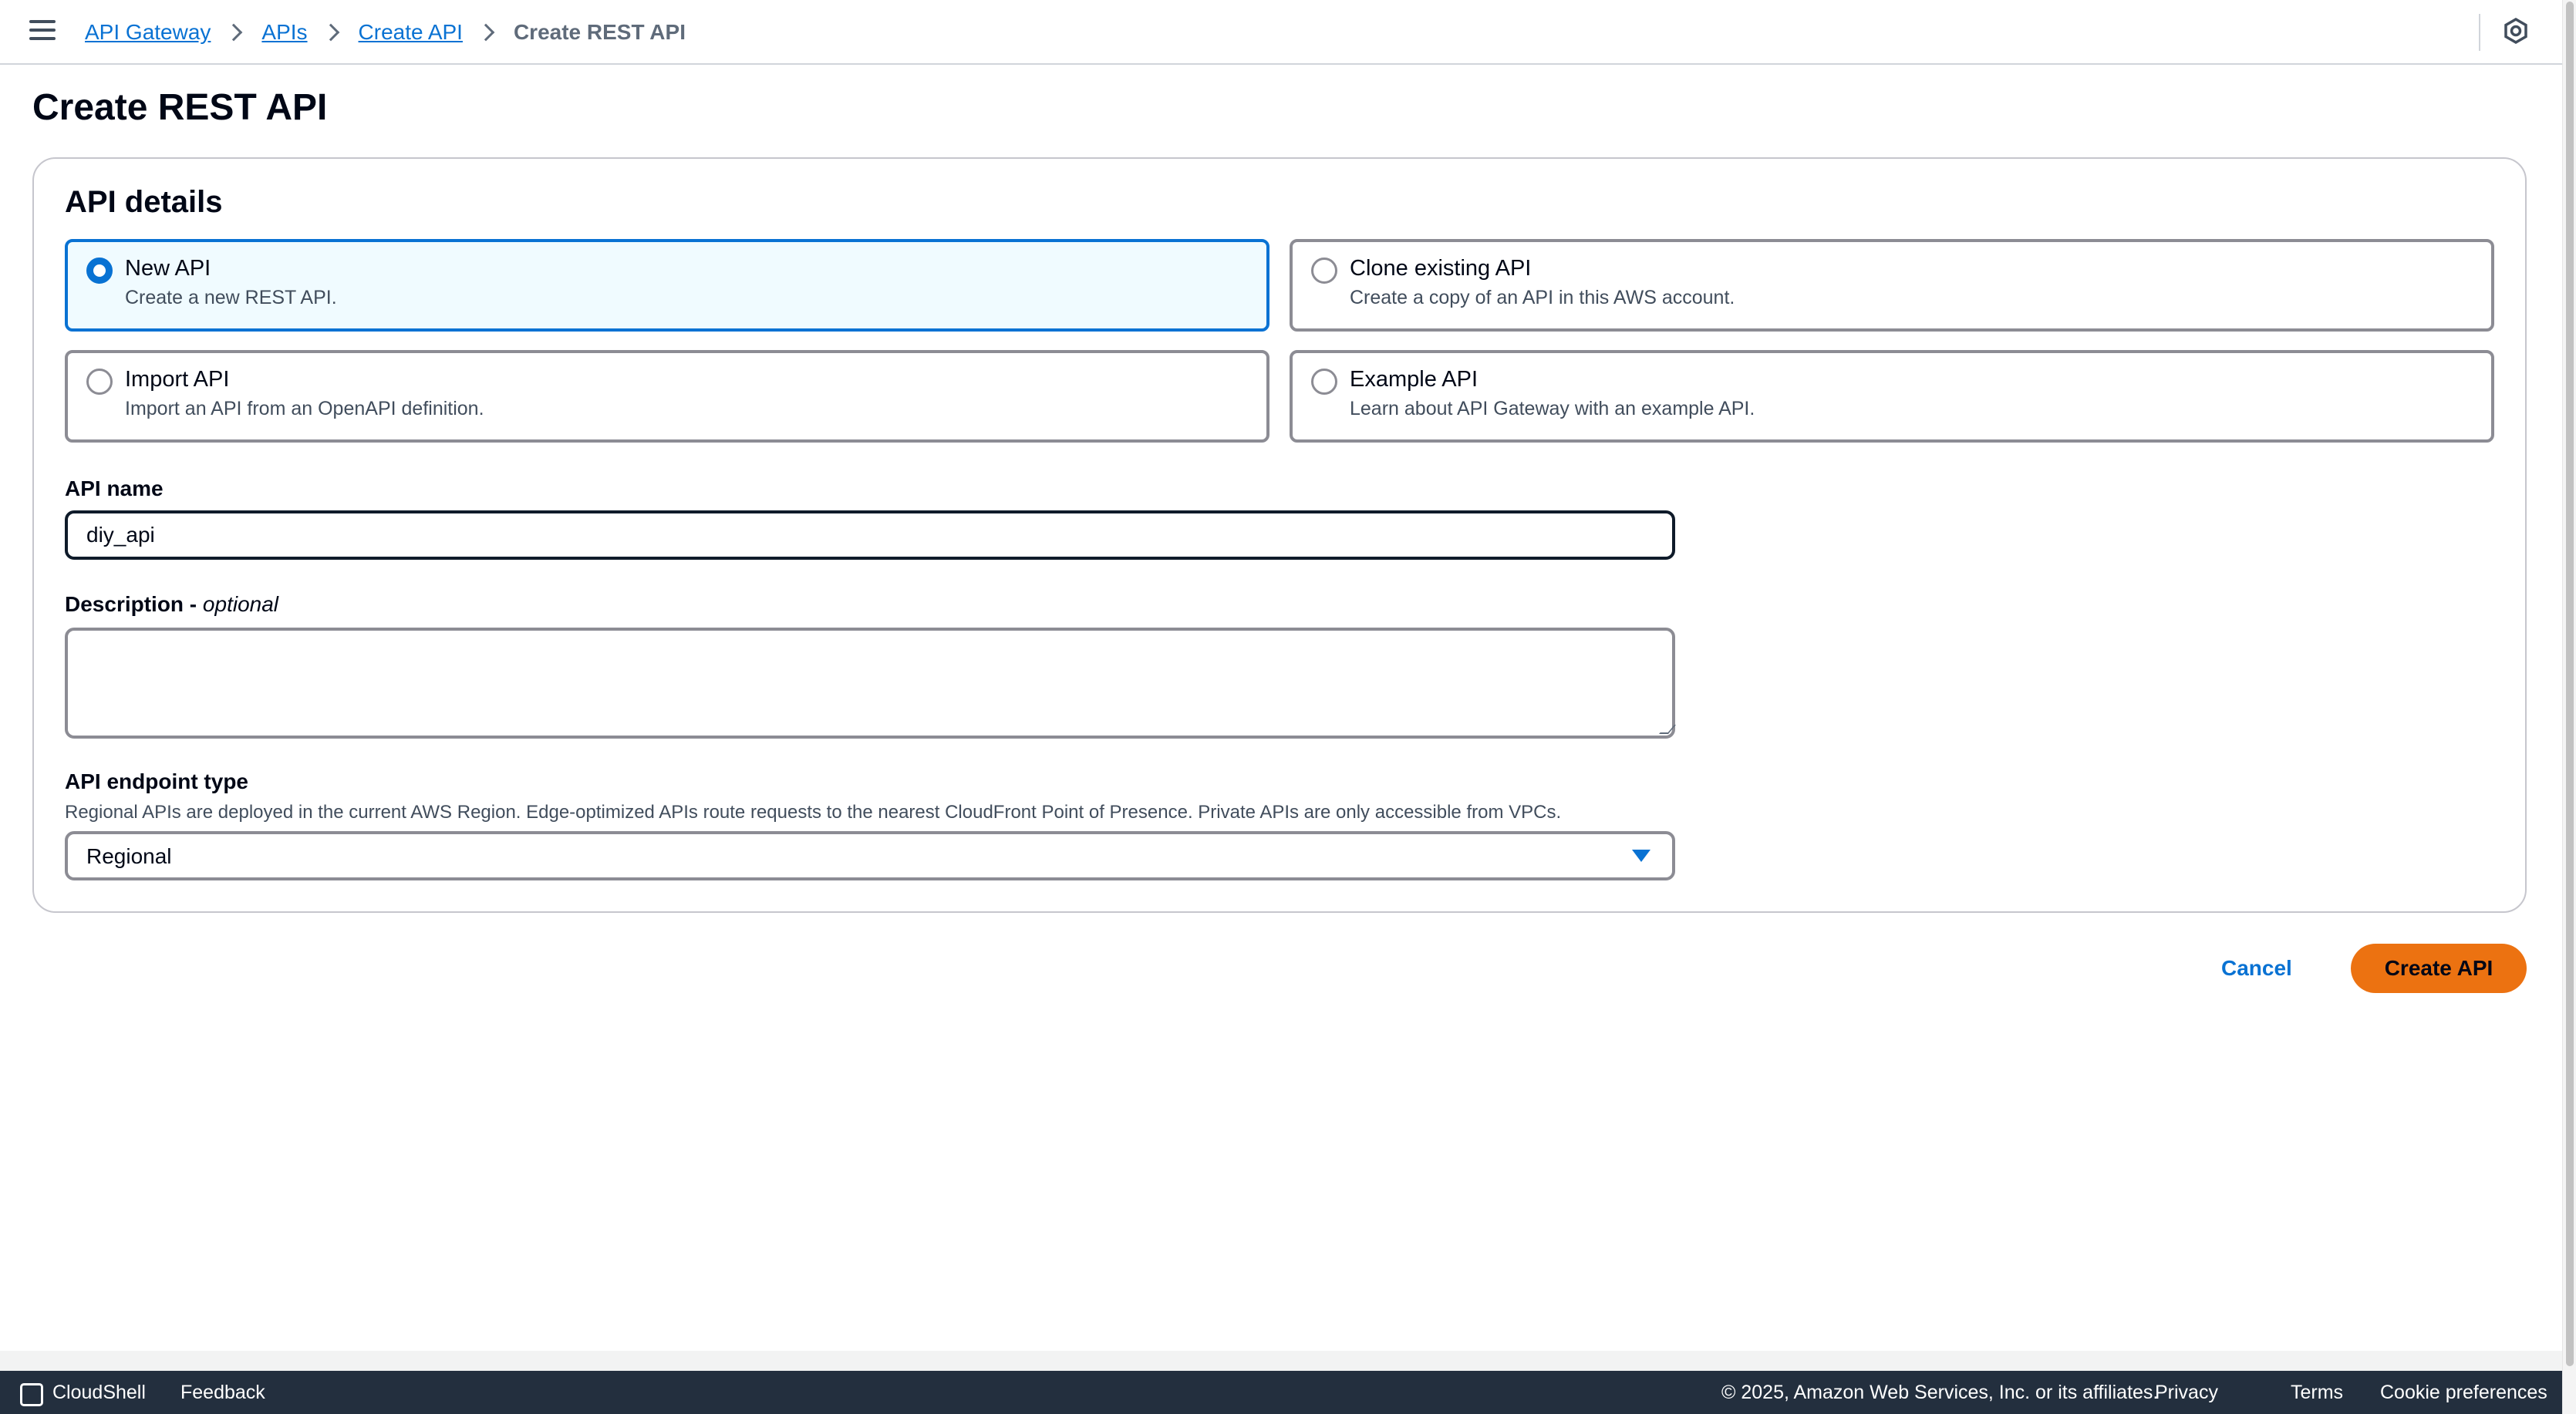 The width and height of the screenshot is (2576, 1414). Describe the element at coordinates (1641, 856) in the screenshot. I see `caret-down-icon` at that location.